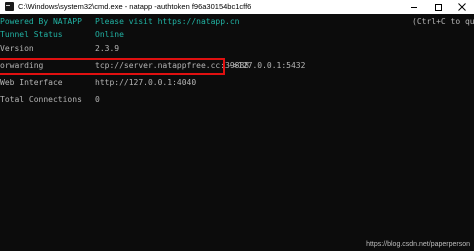  What do you see at coordinates (272, 65) in the screenshot?
I see `forwarding-target: 127.0.0.1:5432` at bounding box center [272, 65].